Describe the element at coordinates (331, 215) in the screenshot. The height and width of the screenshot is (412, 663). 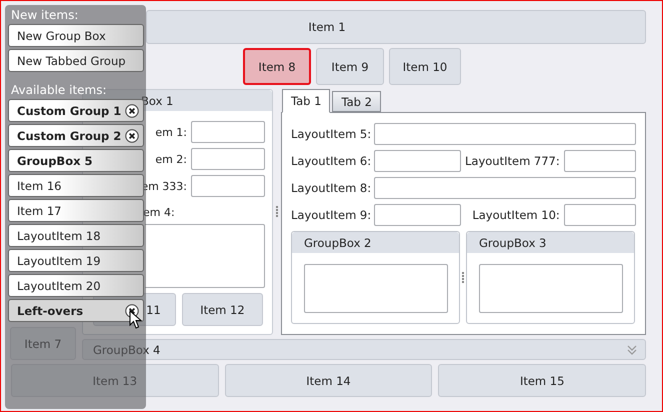
I see `field-label: LayoutItem 9:` at that location.